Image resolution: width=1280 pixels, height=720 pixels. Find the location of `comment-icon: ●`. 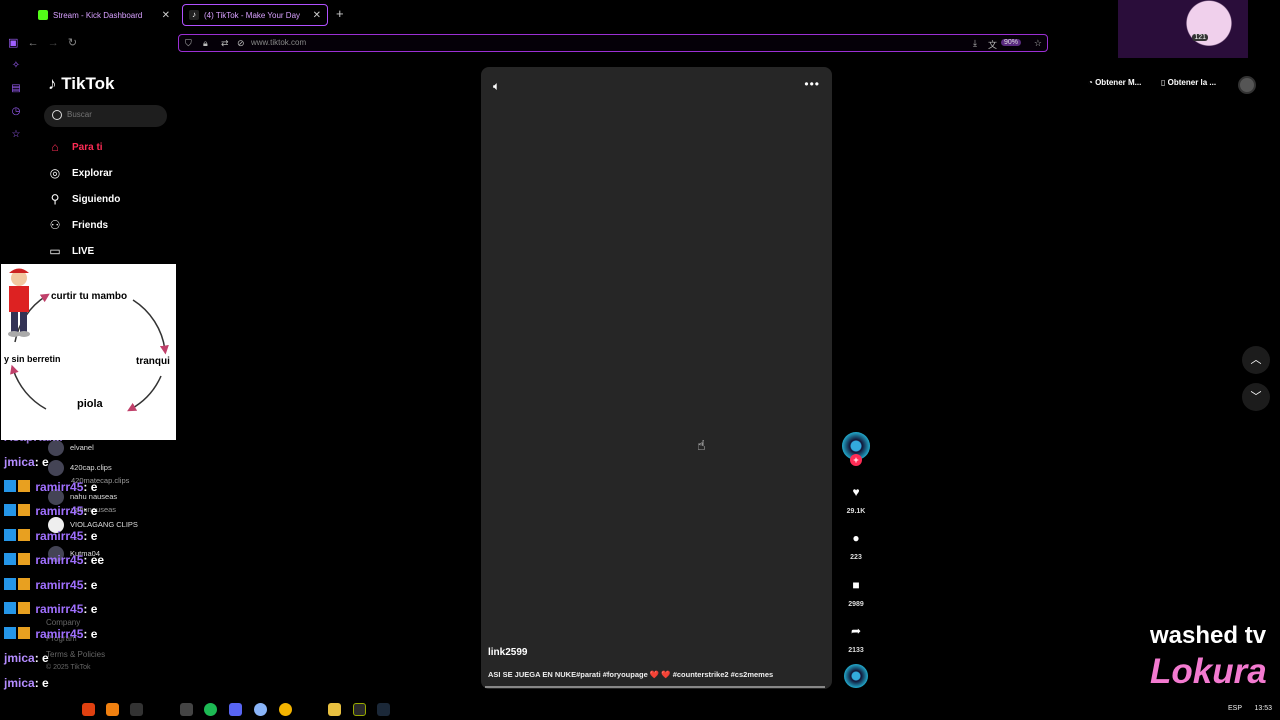

comment-icon: ● is located at coordinates (856, 538).